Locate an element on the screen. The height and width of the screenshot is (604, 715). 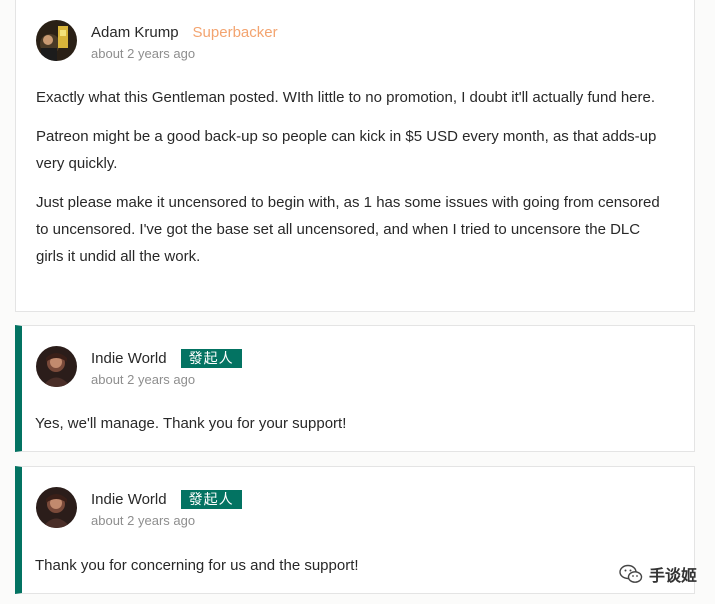
name-row: Adam Krump Superbacker is located at coordinates (184, 32).